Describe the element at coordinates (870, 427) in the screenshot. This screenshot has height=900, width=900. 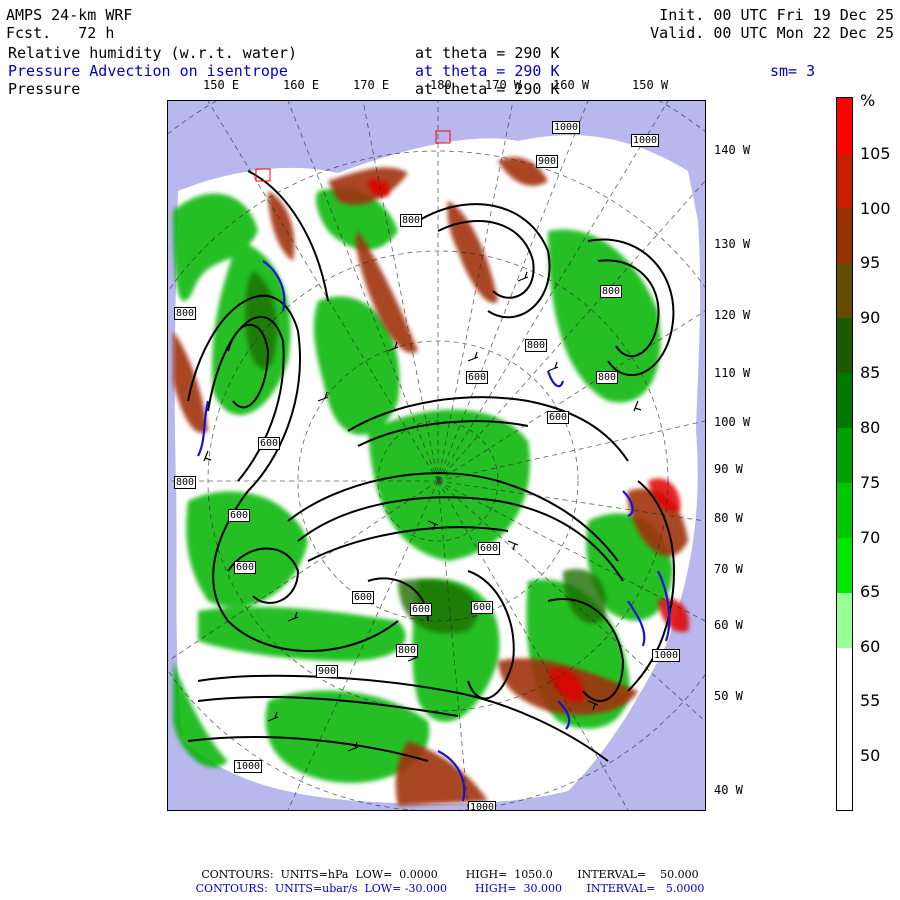
I see `colorbar-tick: 80` at that location.